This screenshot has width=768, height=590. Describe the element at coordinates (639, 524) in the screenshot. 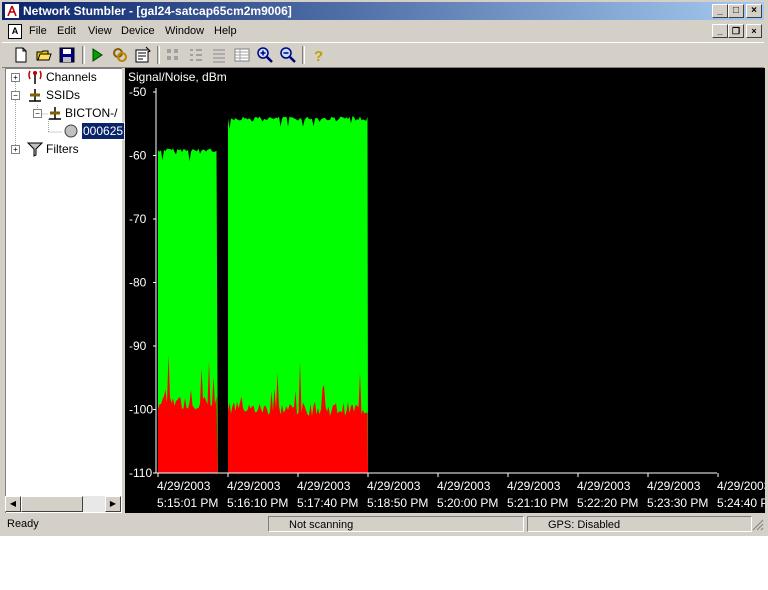

I see `status-gps: GPS: Disabled` at that location.